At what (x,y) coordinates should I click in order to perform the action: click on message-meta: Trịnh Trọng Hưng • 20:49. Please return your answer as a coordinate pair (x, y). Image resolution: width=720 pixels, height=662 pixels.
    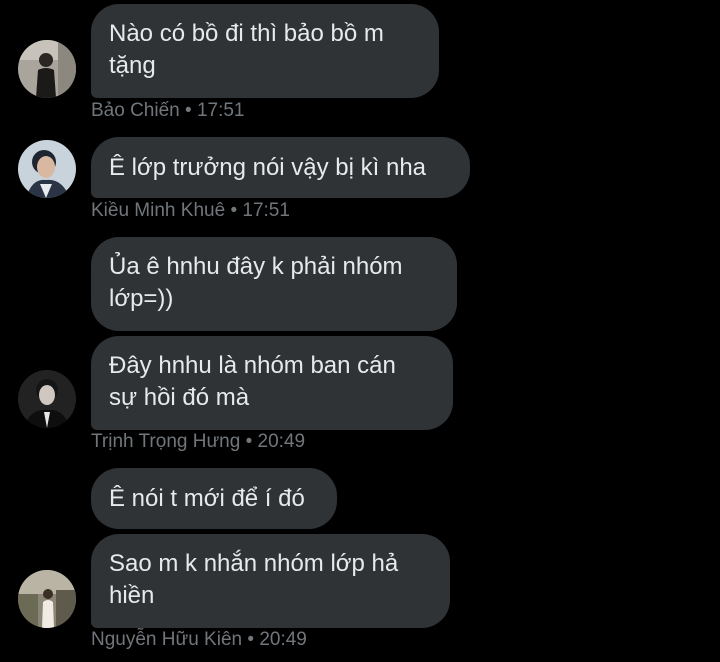
    Looking at the image, I should click on (198, 442).